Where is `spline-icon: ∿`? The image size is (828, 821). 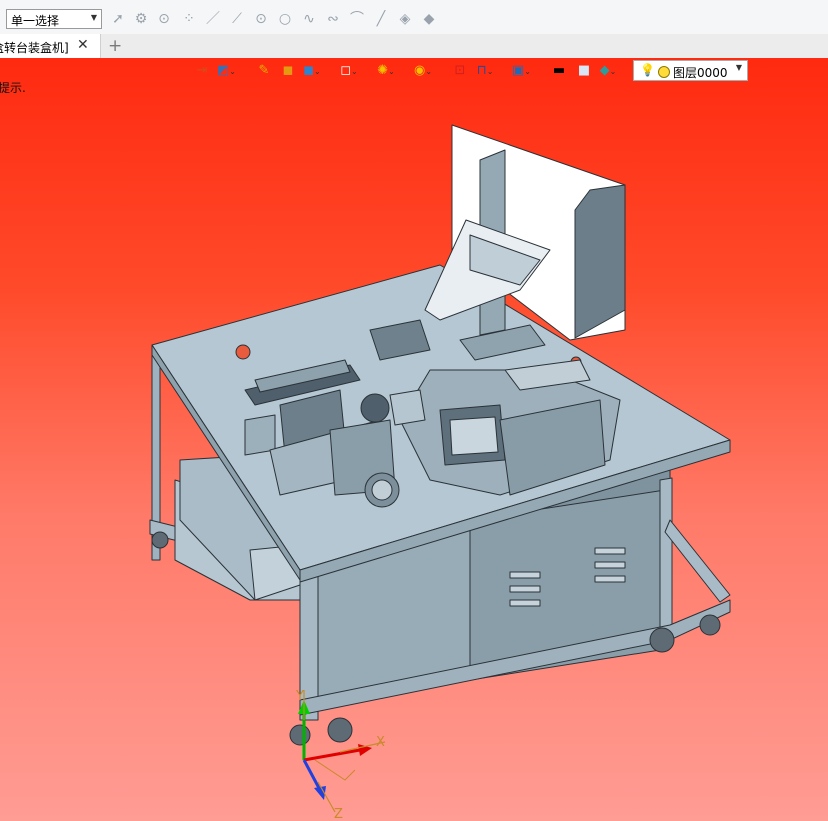 spline-icon: ∿ is located at coordinates (309, 19).